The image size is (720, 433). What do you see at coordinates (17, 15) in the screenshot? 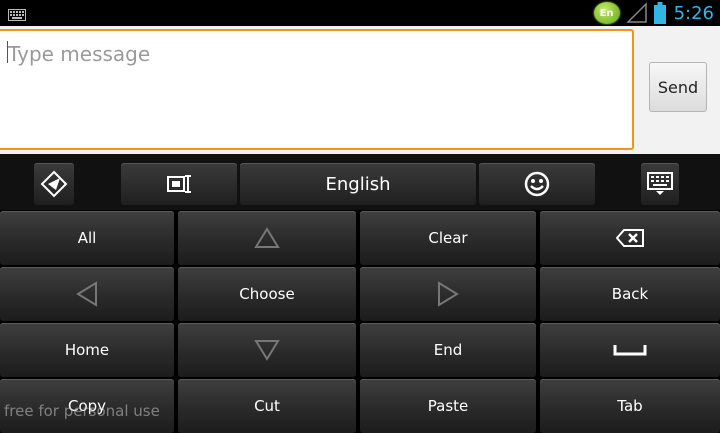
I see `keyboard-notification-icon` at bounding box center [17, 15].